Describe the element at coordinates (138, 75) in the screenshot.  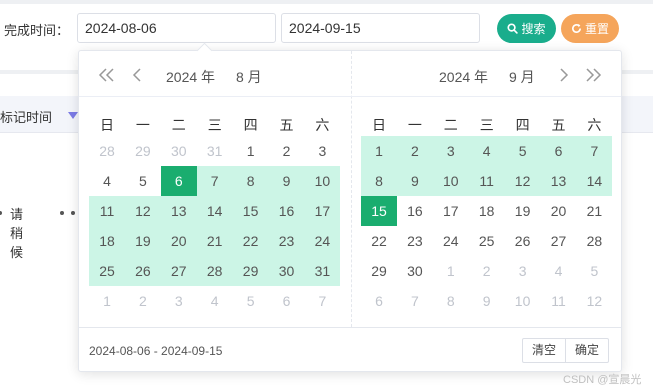
I see `prev-month-icon` at that location.